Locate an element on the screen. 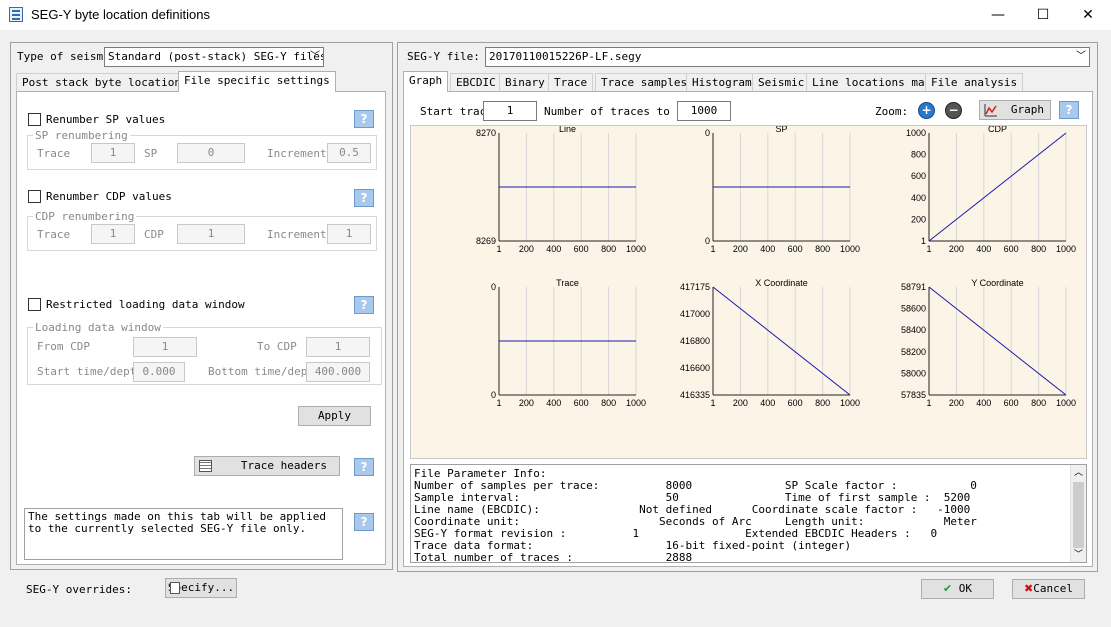  from-cdp-field: 1 is located at coordinates (165, 347).